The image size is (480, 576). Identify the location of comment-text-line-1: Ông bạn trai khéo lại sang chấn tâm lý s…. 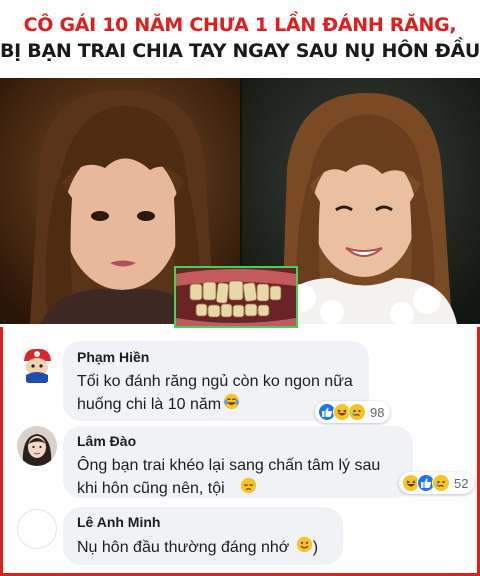
(229, 465).